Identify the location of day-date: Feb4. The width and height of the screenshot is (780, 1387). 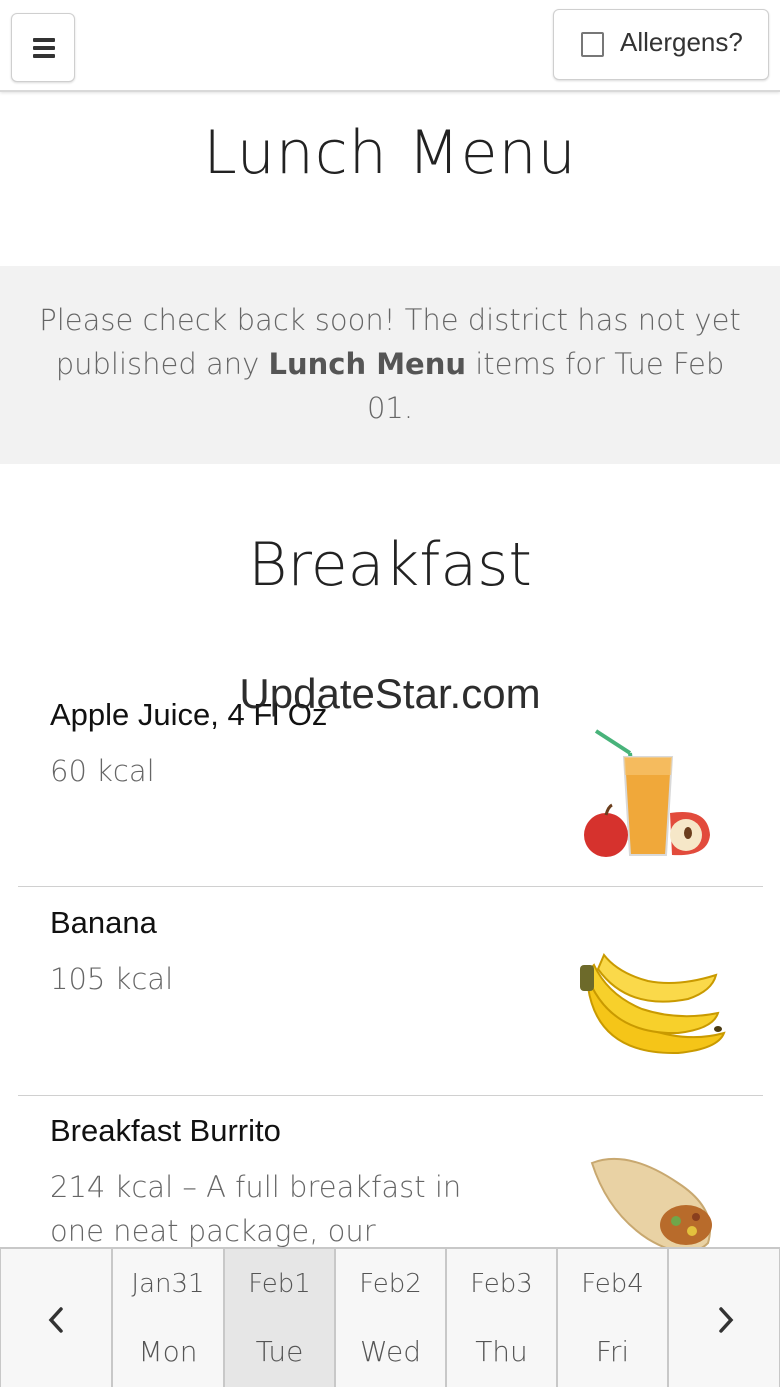
(612, 1284).